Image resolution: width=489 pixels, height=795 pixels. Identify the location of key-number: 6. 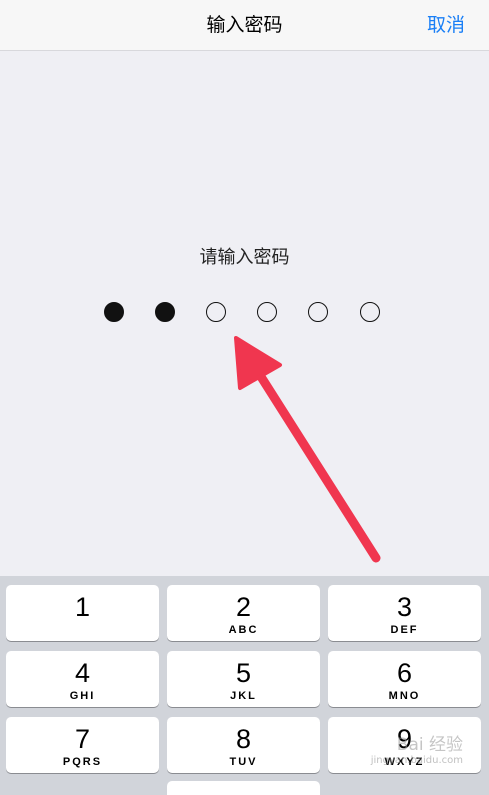
(404, 673).